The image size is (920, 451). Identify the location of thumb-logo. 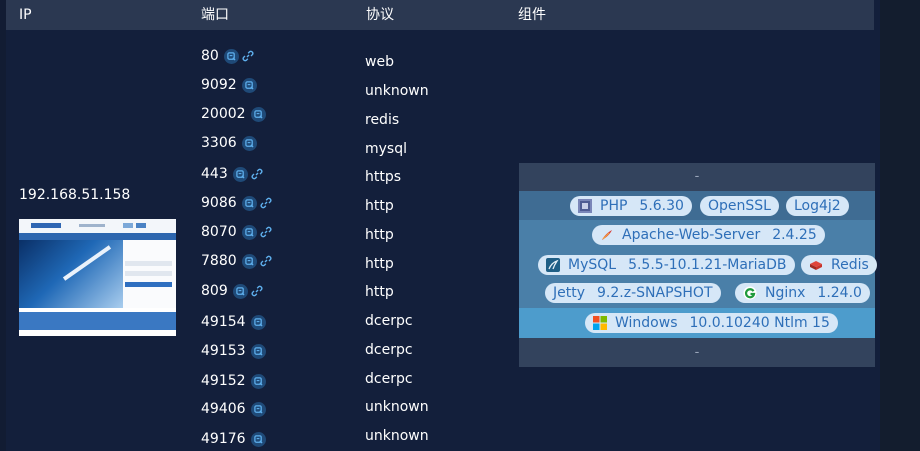
(46, 225).